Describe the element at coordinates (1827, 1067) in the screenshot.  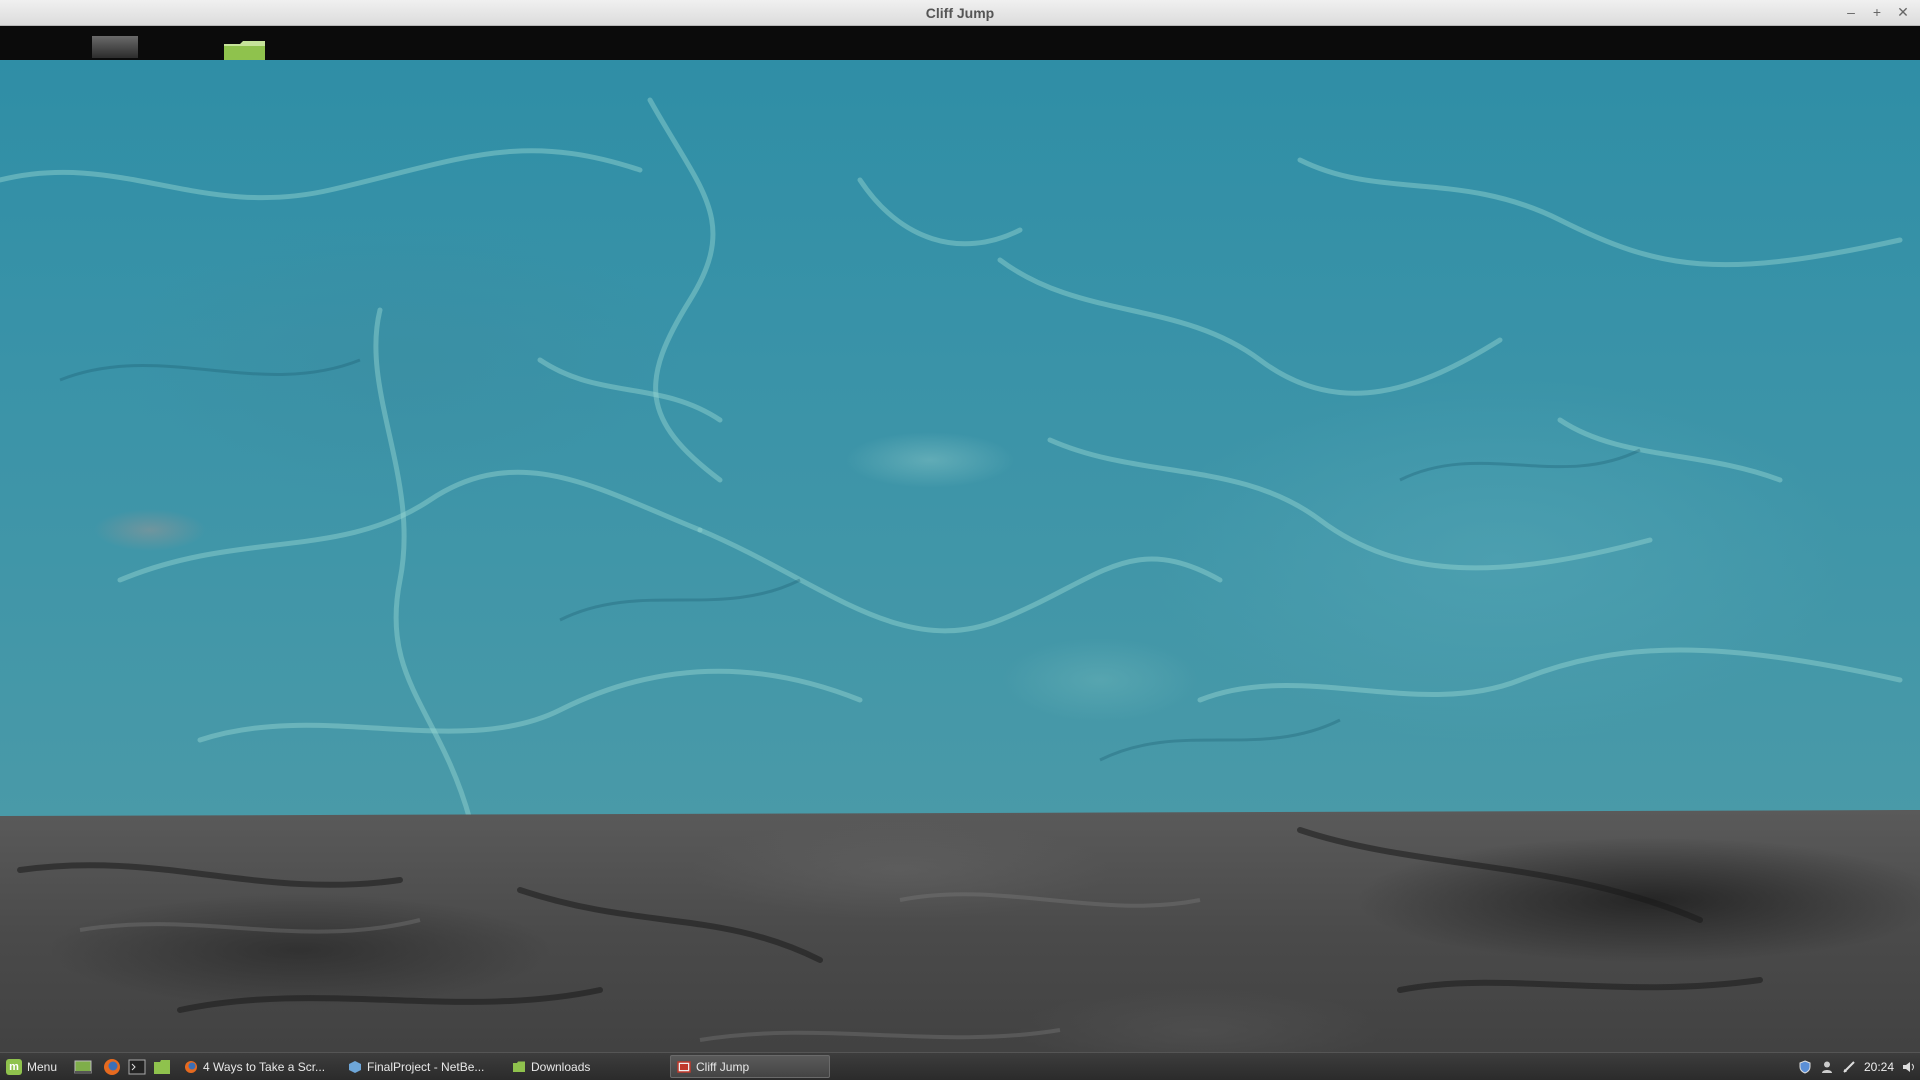
I see `user-icon` at that location.